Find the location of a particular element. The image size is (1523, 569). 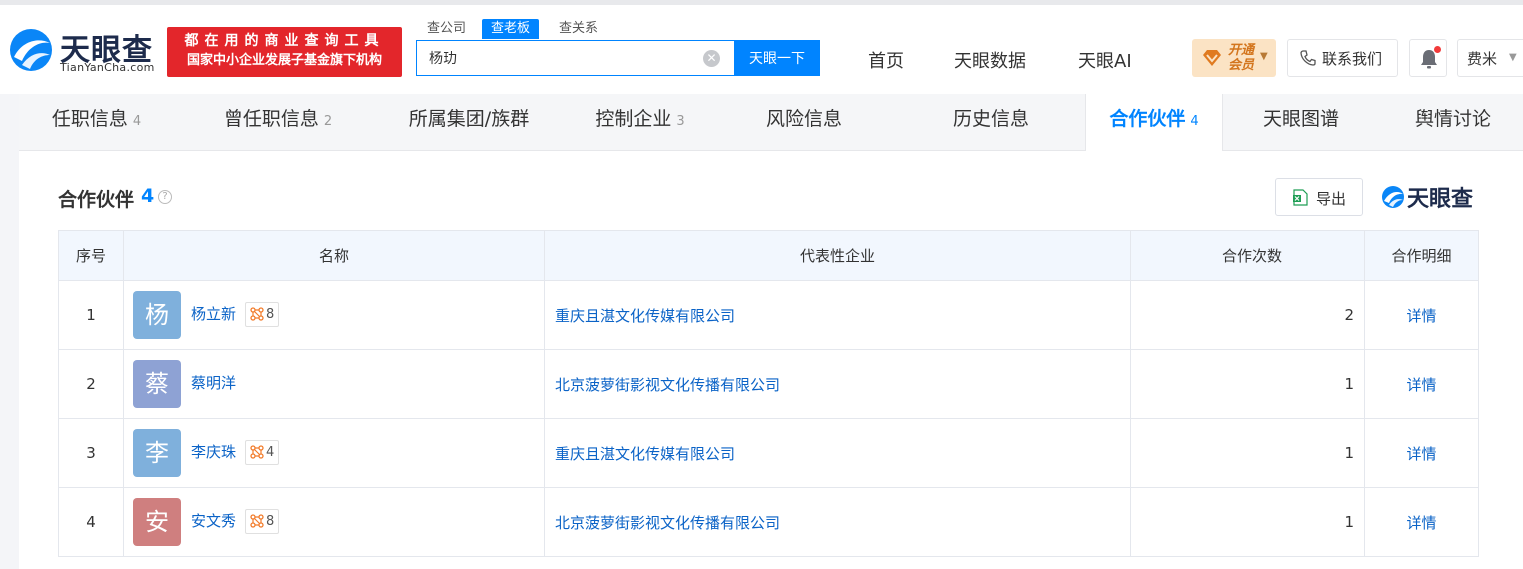

site-logo: 天眼查 TianYanCha.com is located at coordinates (85, 51).